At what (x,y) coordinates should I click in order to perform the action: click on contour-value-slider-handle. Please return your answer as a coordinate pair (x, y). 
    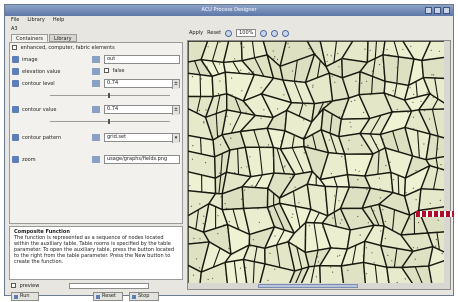
    Looking at the image, I should click on (109, 121).